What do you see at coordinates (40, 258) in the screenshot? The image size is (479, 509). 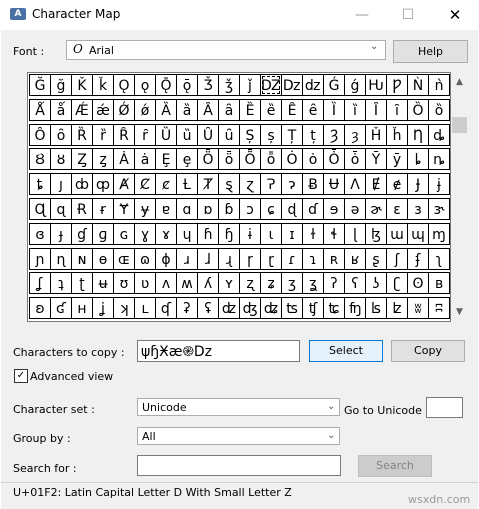 I see `character-cell: ɲ` at bounding box center [40, 258].